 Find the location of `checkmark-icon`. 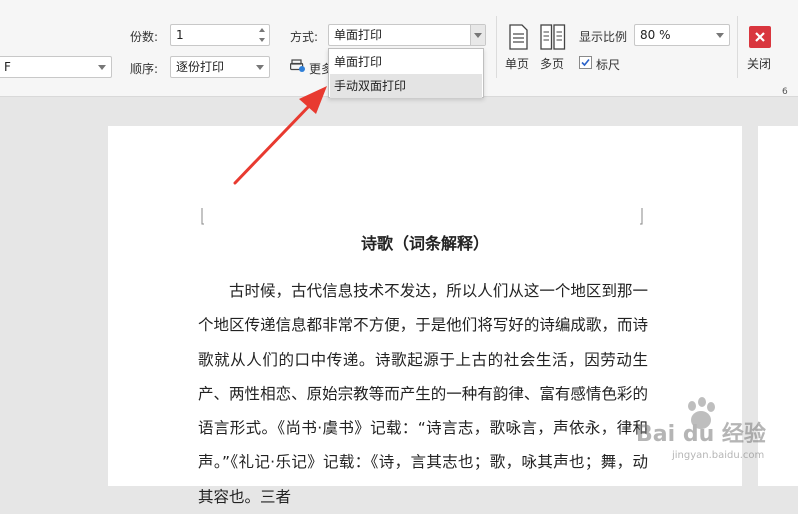

checkmark-icon is located at coordinates (585, 62).